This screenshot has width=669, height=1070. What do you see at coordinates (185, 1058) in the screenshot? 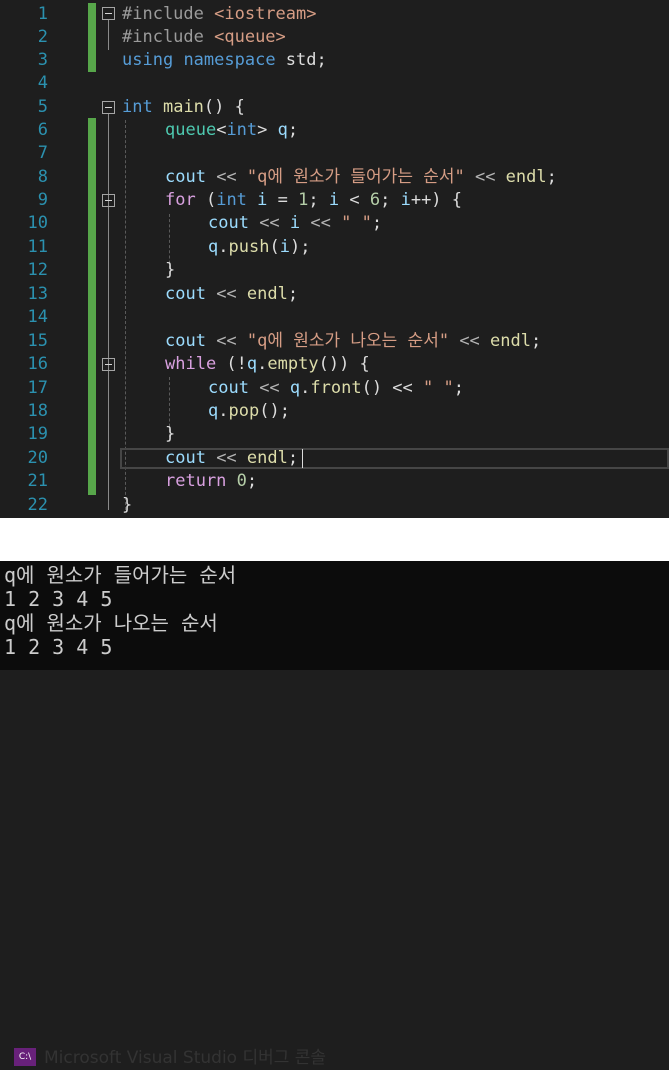
I see `console-title: Microsoft Visual Studio 디버그 콘솔` at bounding box center [185, 1058].